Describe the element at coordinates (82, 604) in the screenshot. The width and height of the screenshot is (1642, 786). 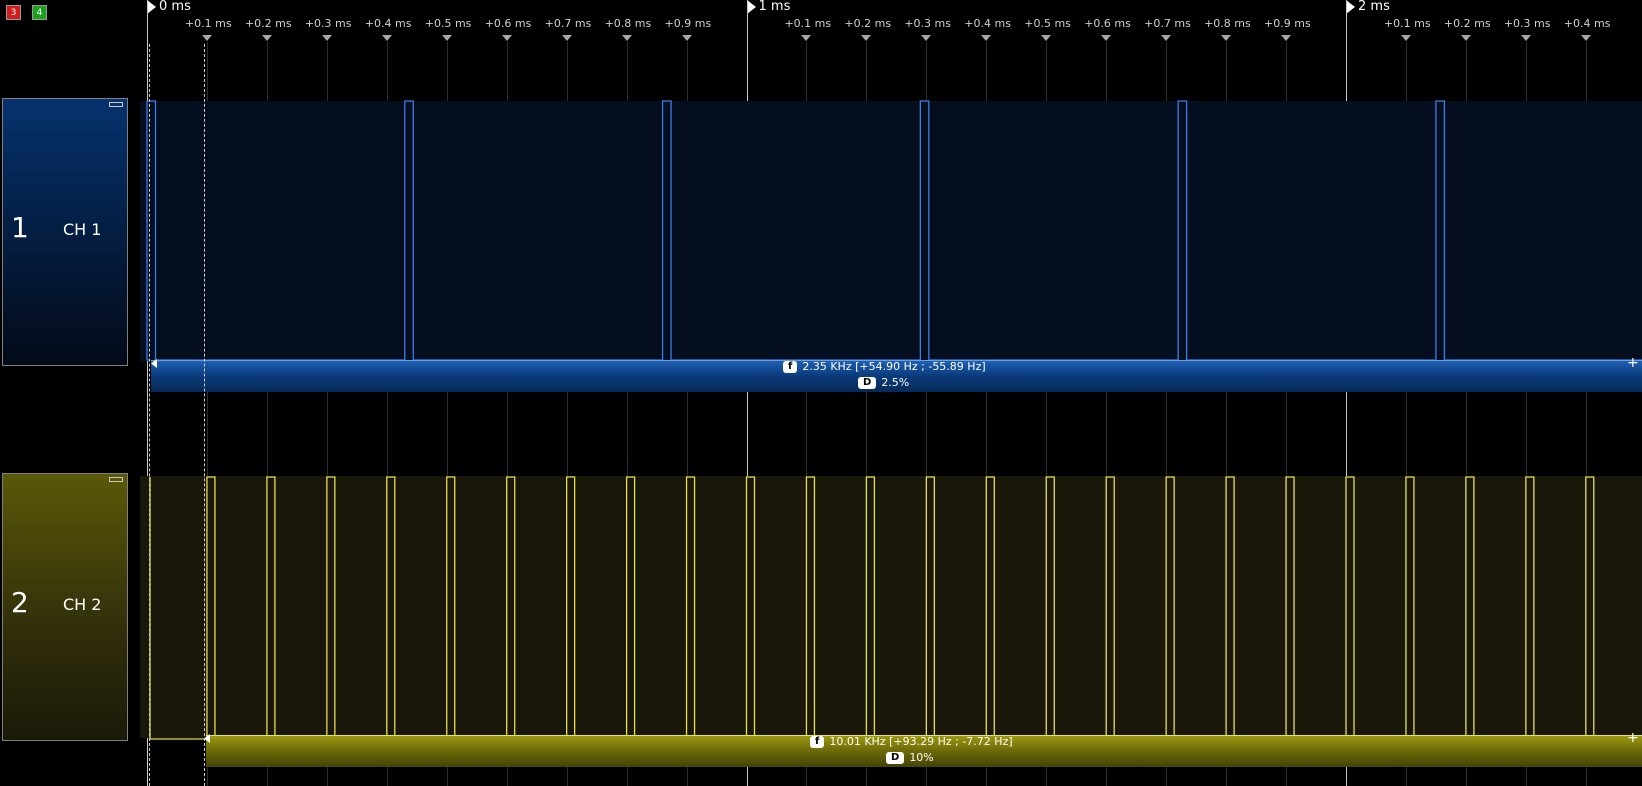
I see `ch2-name: CH 2` at that location.